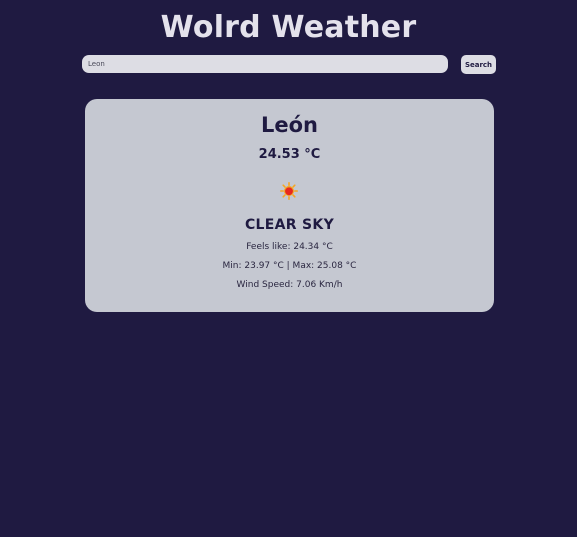  Describe the element at coordinates (289, 285) in the screenshot. I see `wind-speed: Wind Speed: 7.06 Km/h` at that location.